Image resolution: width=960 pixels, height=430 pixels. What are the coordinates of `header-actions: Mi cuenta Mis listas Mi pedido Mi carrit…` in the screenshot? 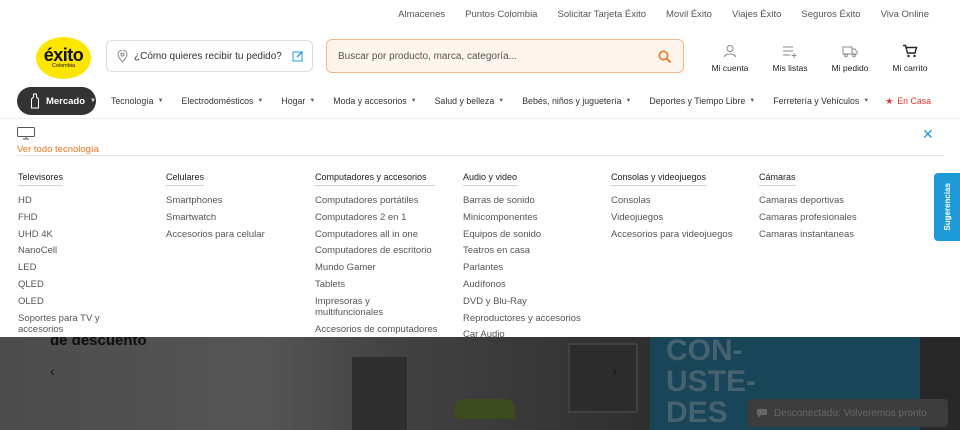 It's located at (820, 58).